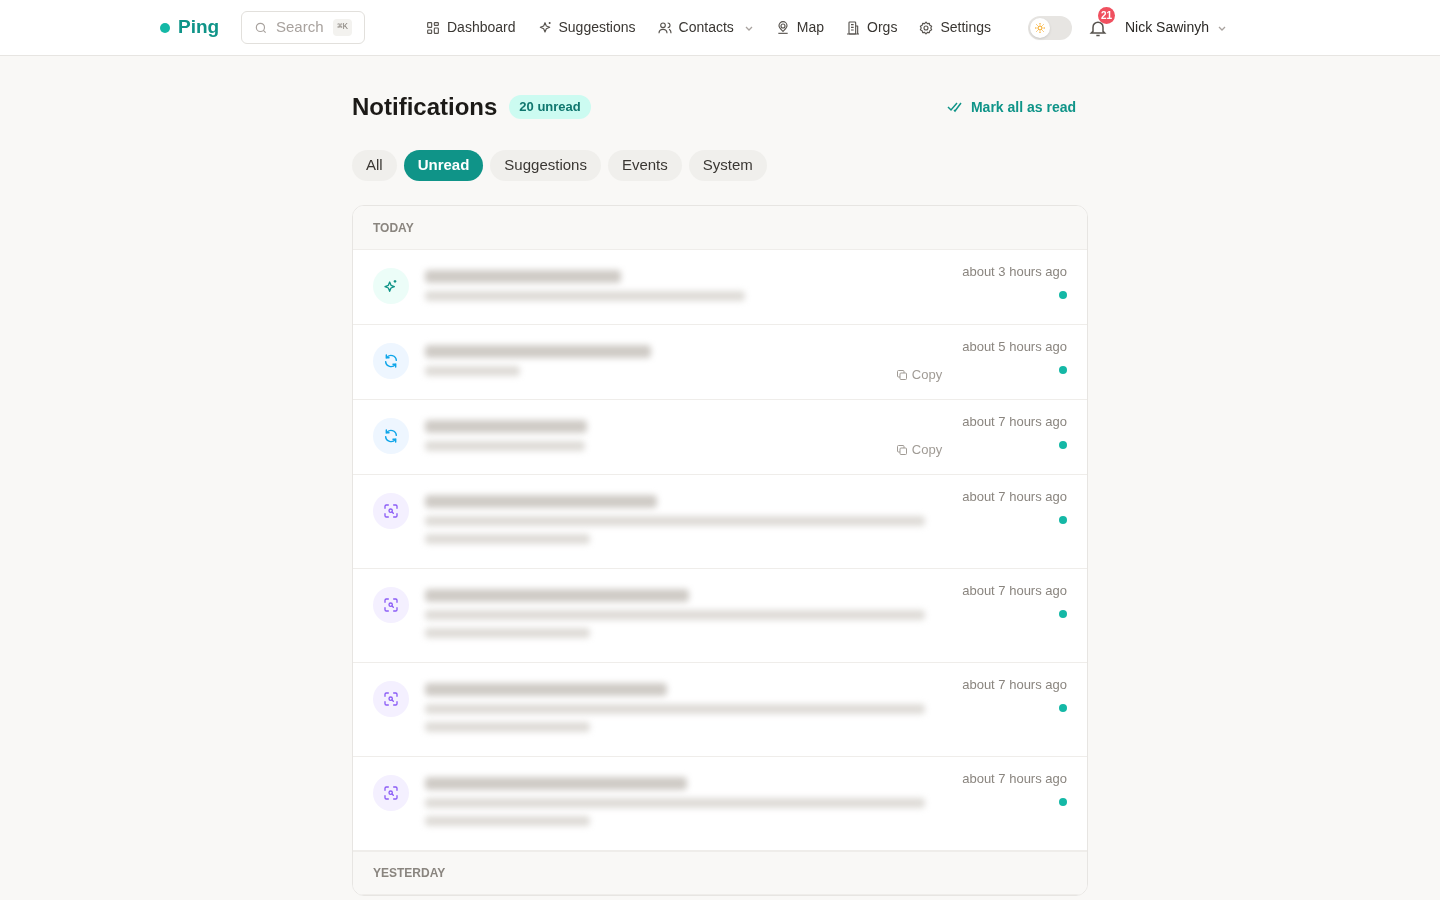 This screenshot has height=900, width=1440. What do you see at coordinates (1050, 27) in the screenshot?
I see `theme-toggle` at bounding box center [1050, 27].